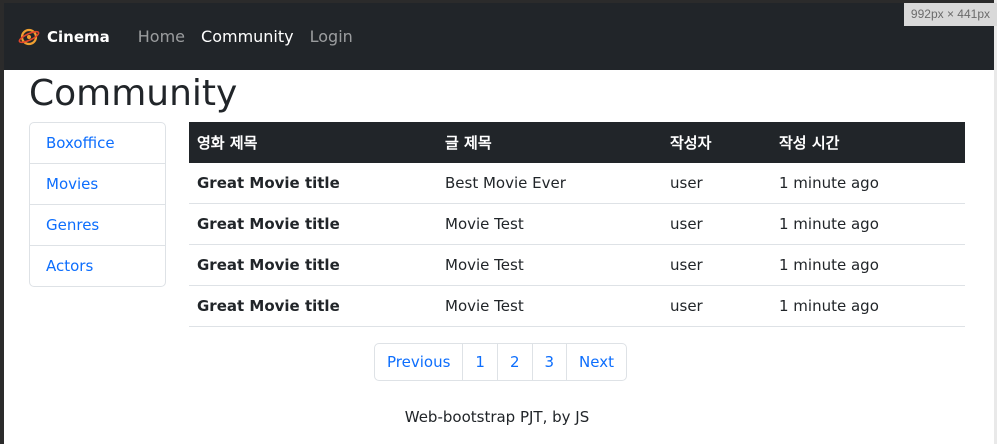  What do you see at coordinates (480, 362) in the screenshot?
I see `pagination-page-1: 1` at bounding box center [480, 362].